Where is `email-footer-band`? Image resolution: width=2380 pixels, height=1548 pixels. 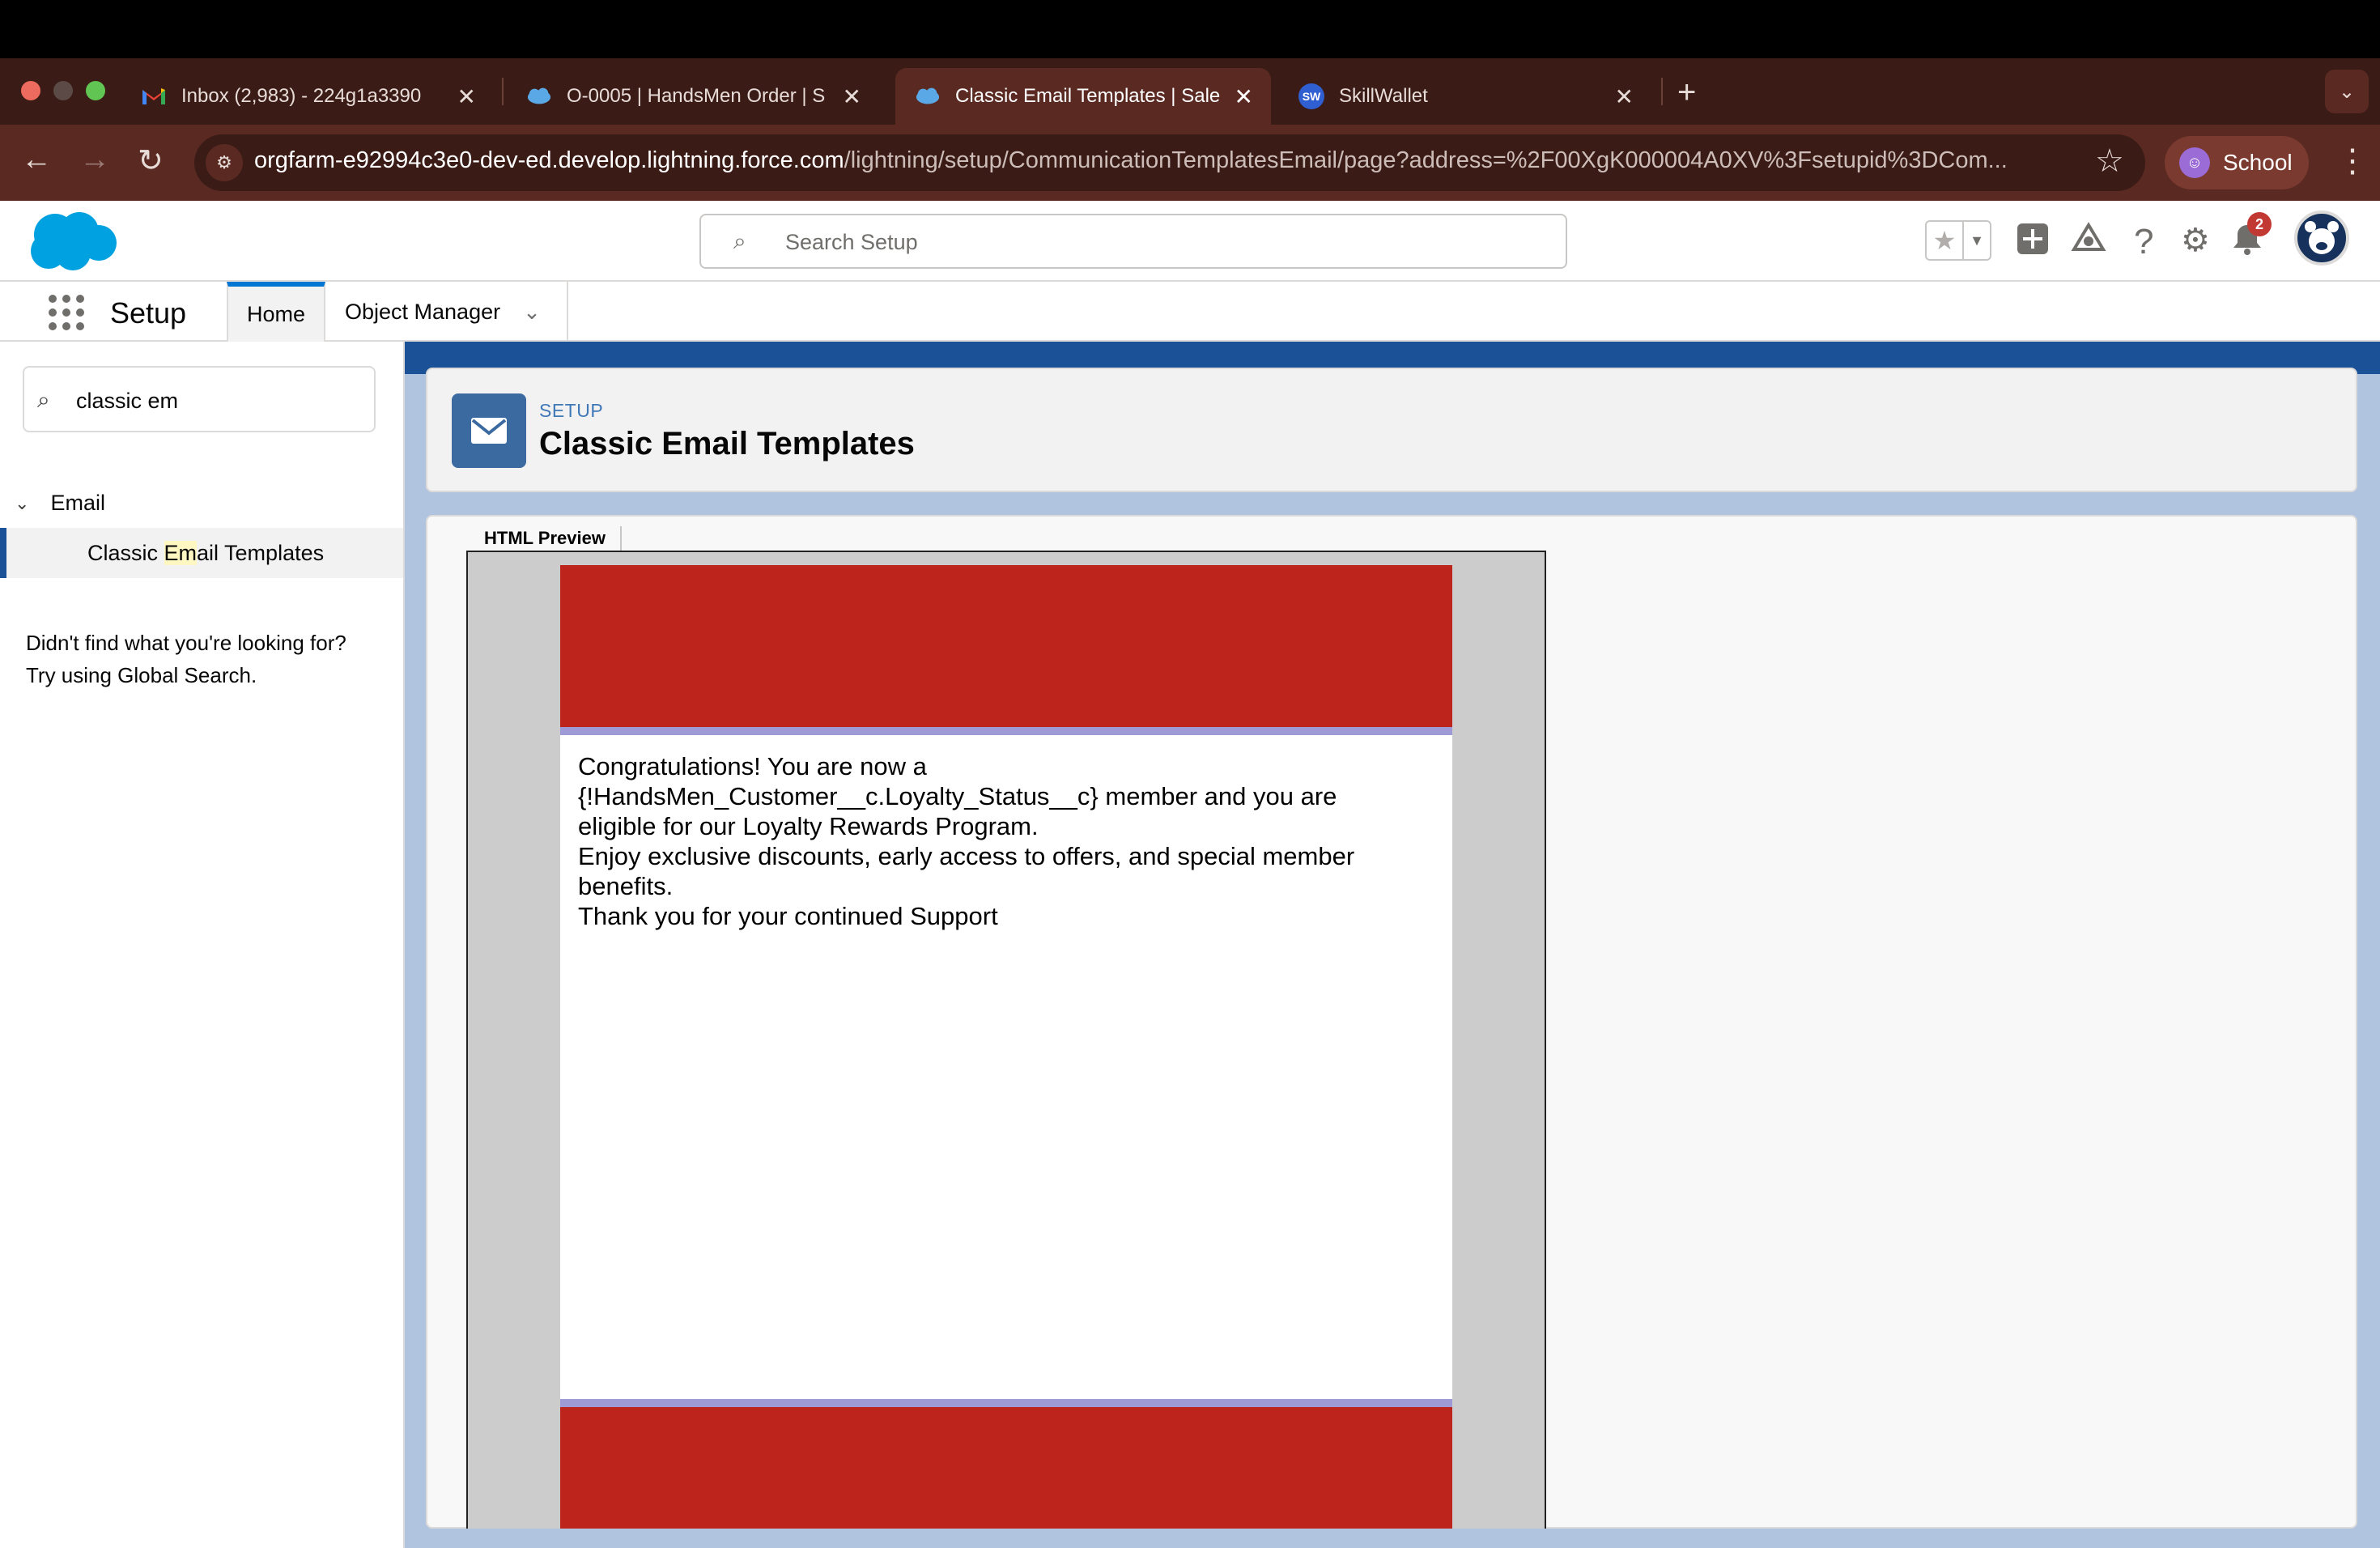 email-footer-band is located at coordinates (1006, 1468).